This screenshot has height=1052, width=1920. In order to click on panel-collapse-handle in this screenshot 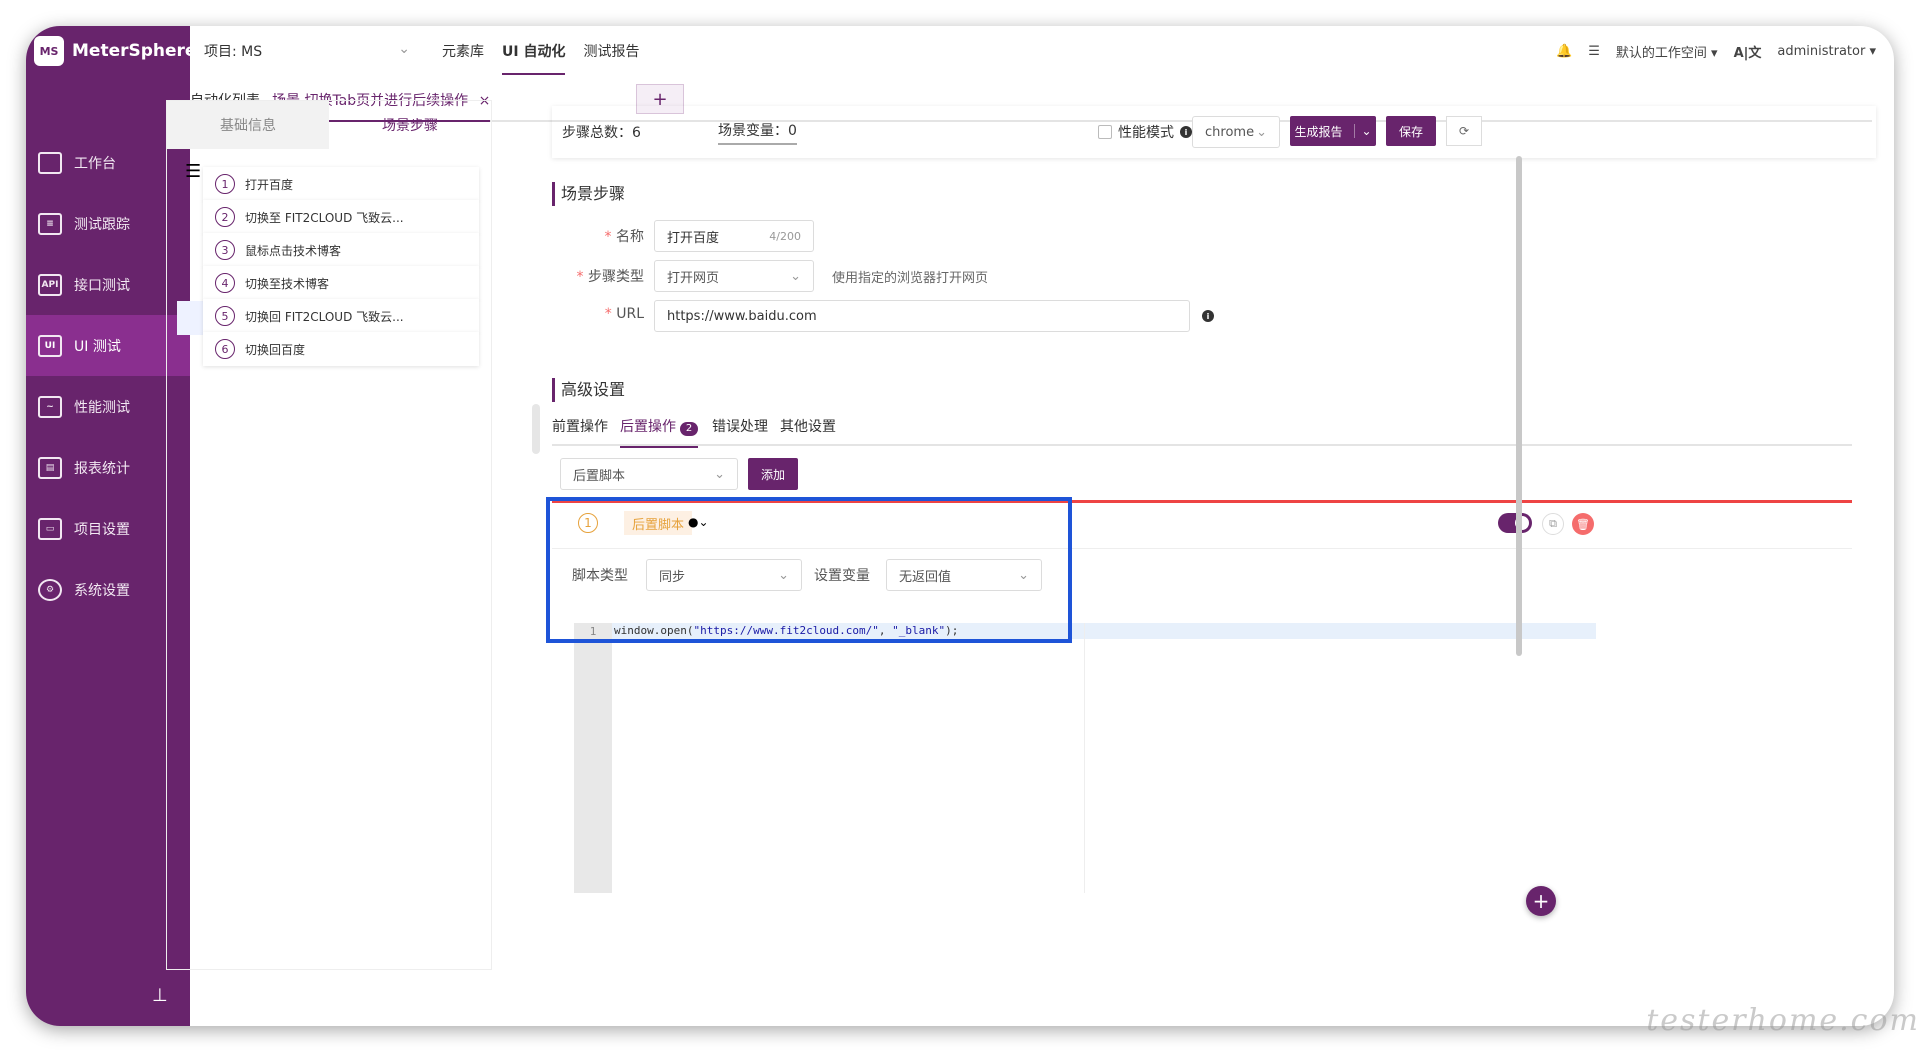, I will do `click(536, 429)`.